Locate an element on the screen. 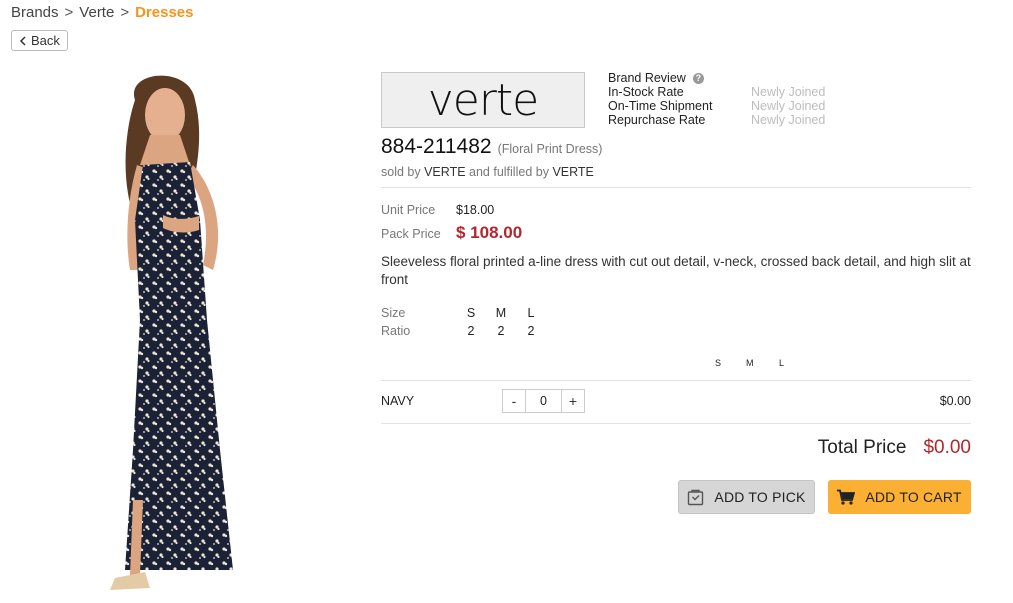 This screenshot has width=1013, height=603. chevron-left-icon is located at coordinates (22, 40).